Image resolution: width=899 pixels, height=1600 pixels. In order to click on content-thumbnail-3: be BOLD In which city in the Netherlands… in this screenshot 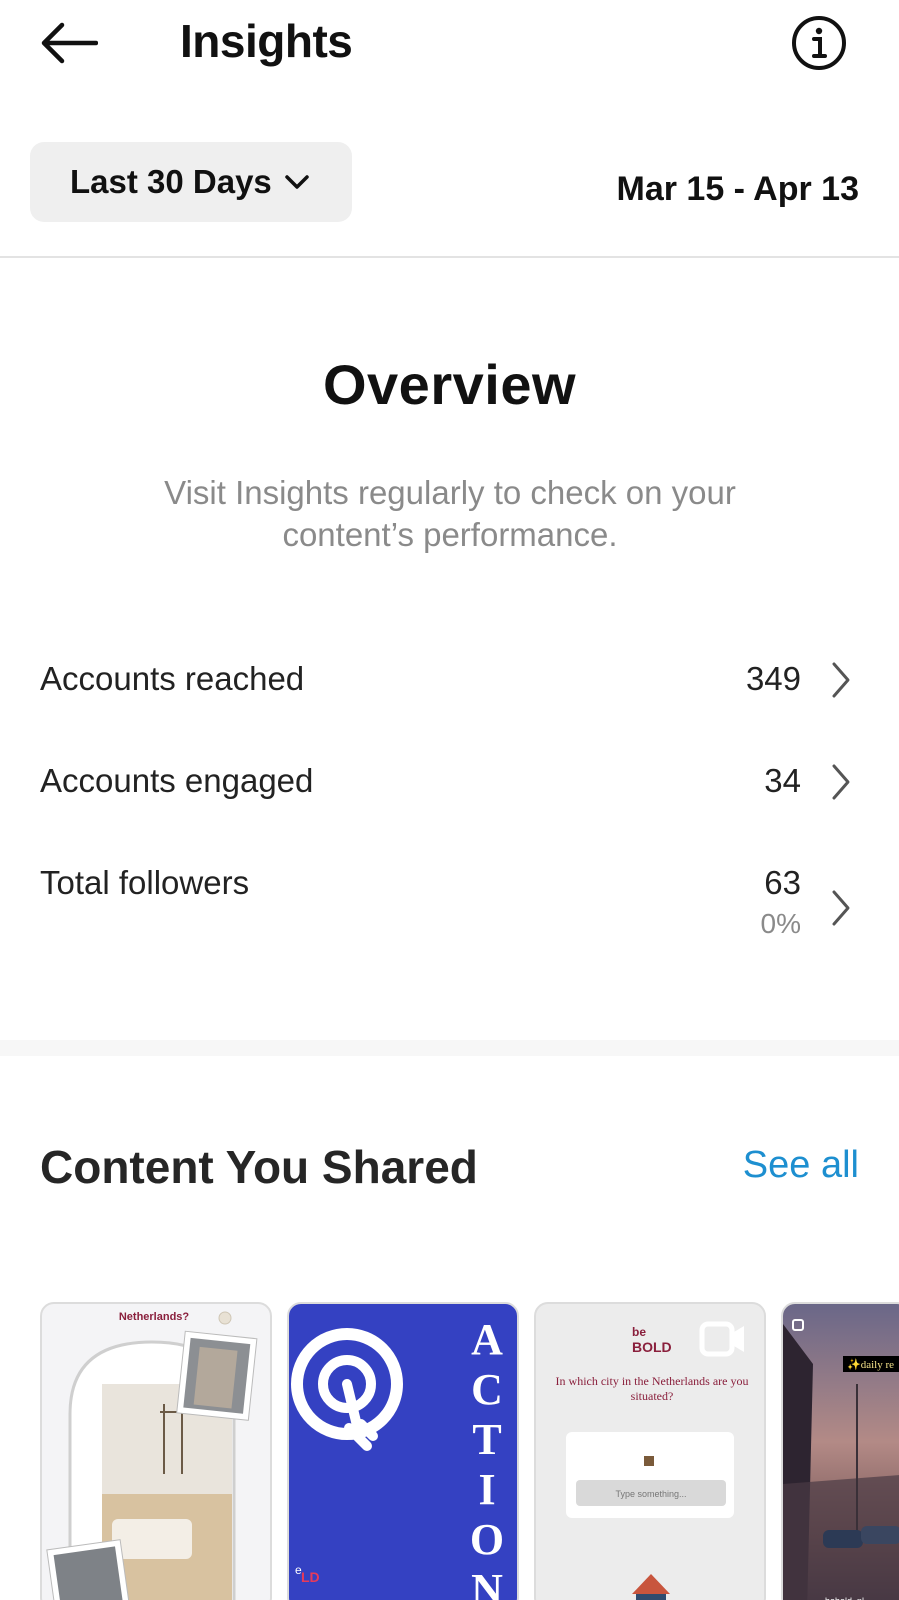, I will do `click(650, 1451)`.